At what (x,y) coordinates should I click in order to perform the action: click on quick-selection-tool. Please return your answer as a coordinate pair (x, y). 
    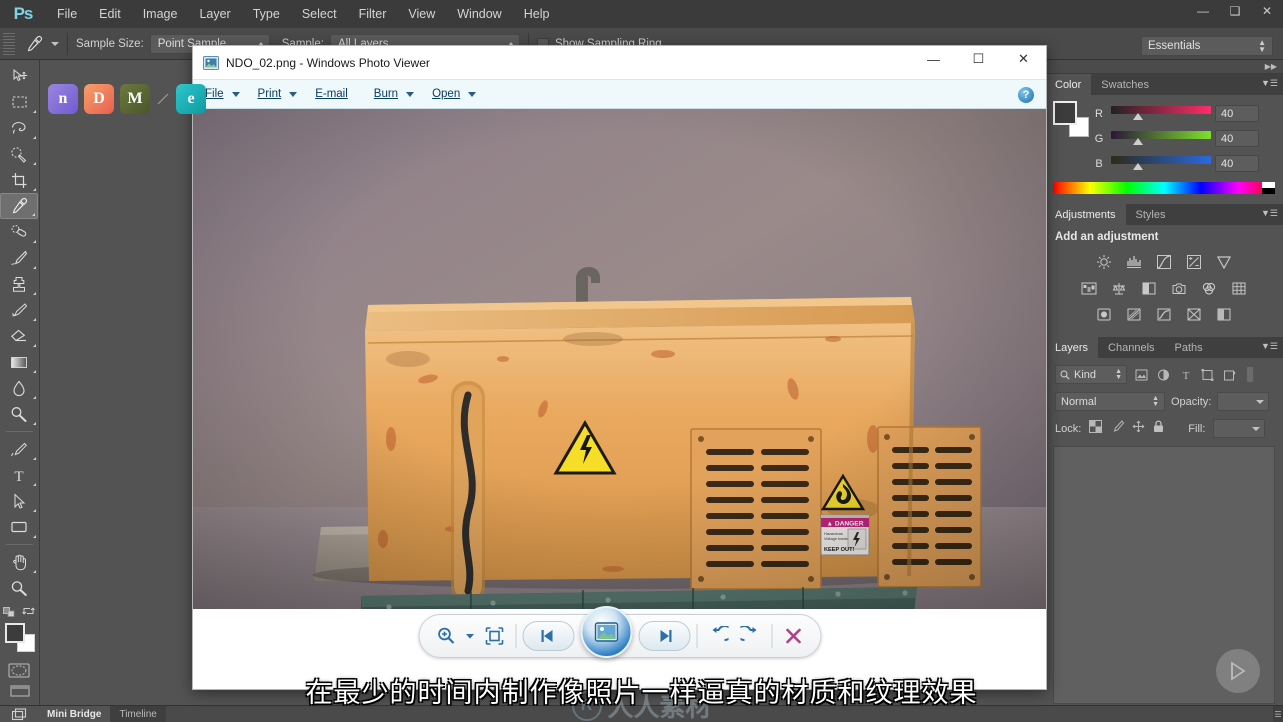
    Looking at the image, I should click on (19, 154).